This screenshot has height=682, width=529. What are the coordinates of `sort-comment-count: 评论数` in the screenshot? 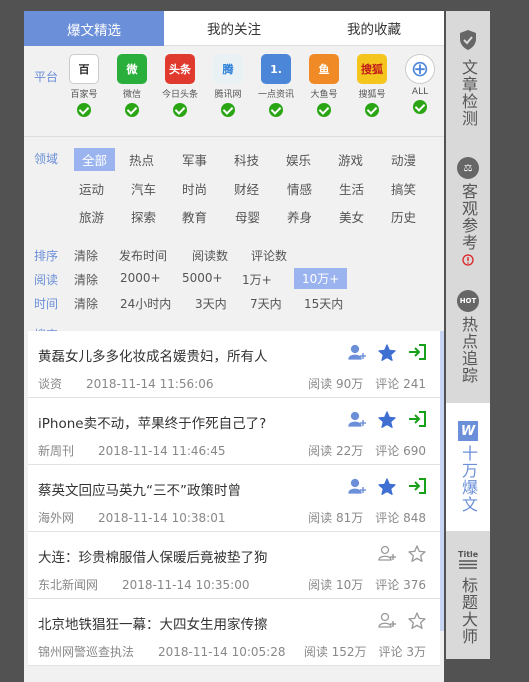 It's located at (269, 255).